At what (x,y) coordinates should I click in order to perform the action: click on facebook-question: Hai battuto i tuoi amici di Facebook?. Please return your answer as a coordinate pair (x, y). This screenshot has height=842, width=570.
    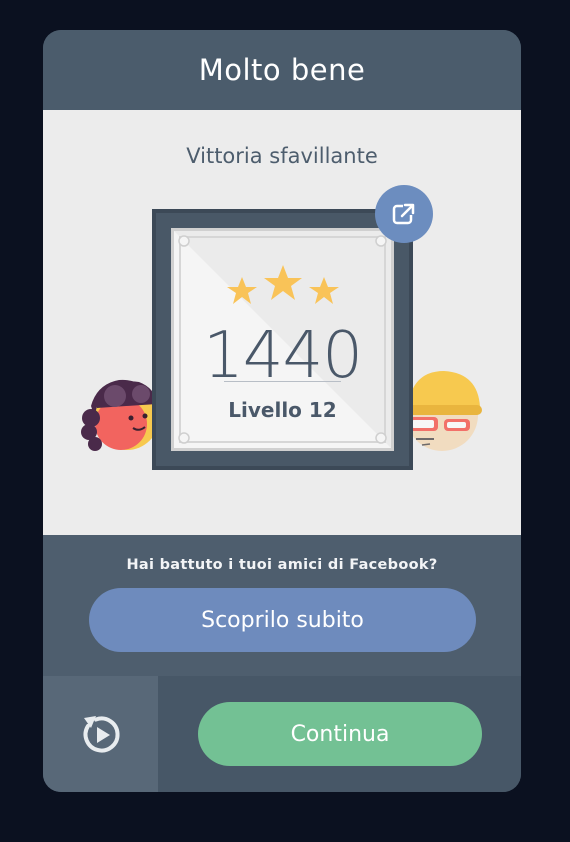
    Looking at the image, I should click on (282, 565).